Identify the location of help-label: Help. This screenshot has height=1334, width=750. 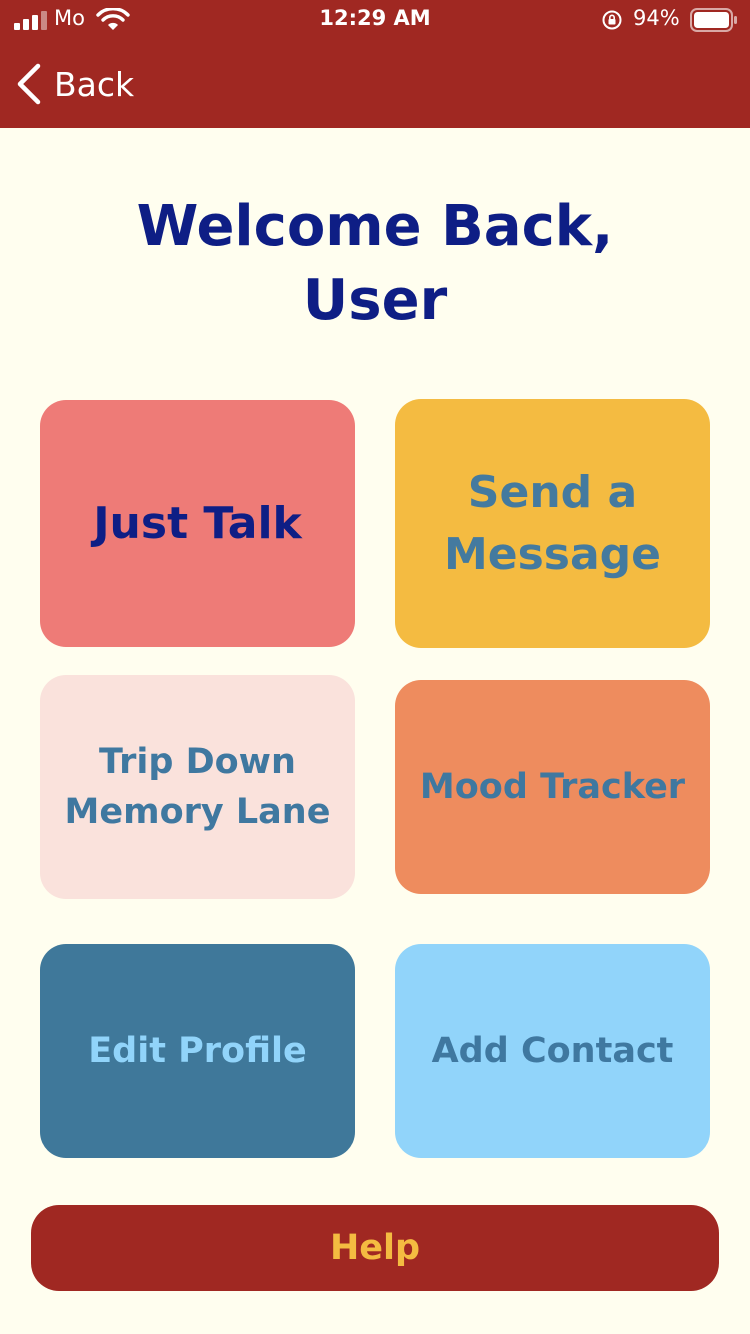
(375, 1248).